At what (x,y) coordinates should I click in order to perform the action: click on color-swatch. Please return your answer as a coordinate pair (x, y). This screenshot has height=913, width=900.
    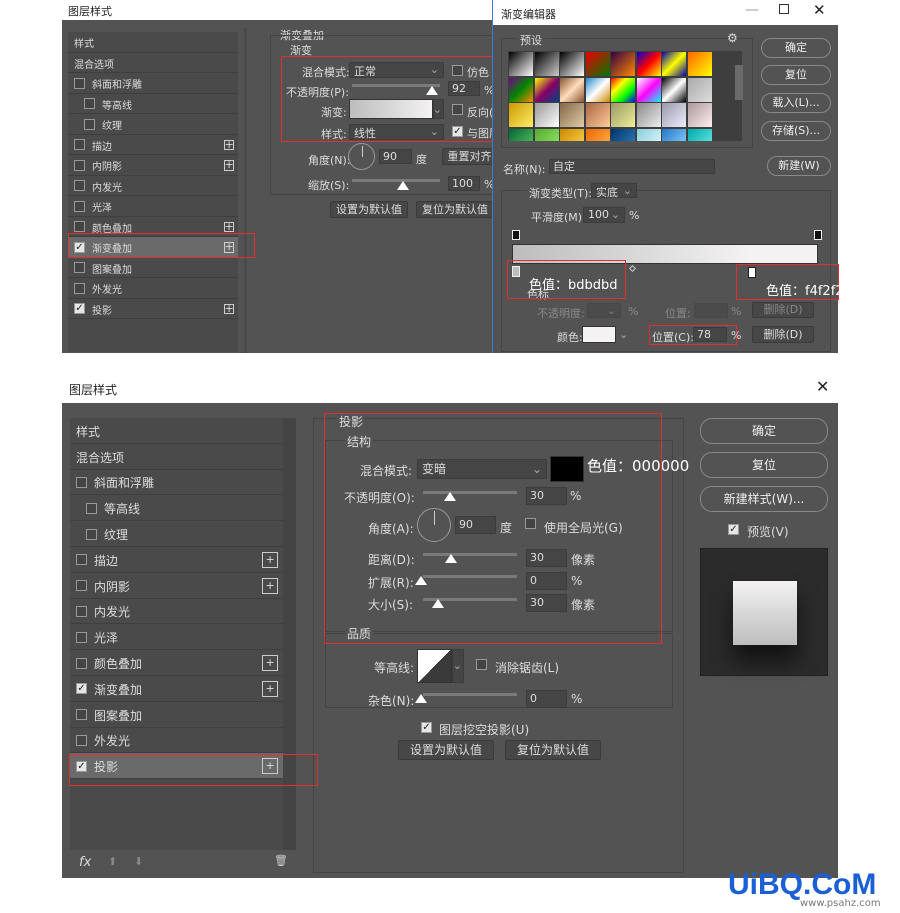
    Looking at the image, I should click on (599, 334).